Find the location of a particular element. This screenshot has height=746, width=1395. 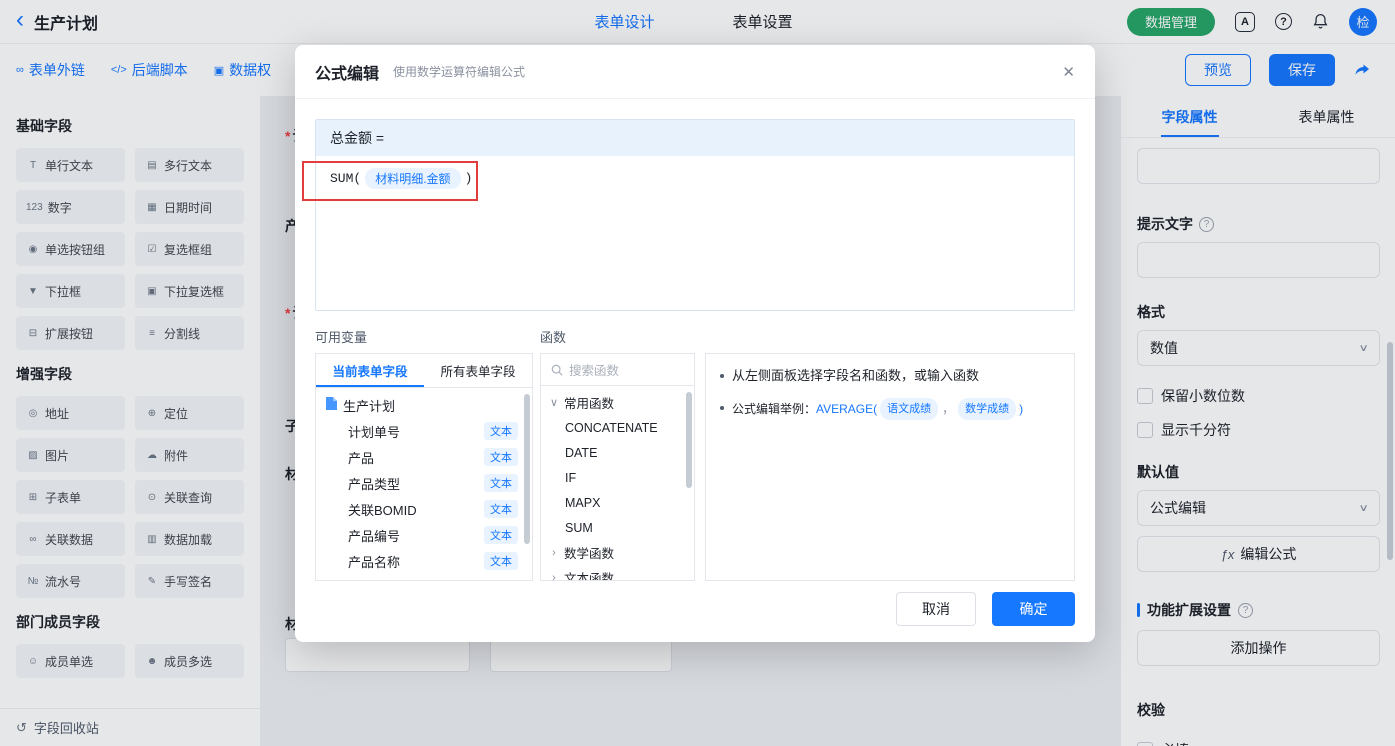

functions-scrollbar is located at coordinates (689, 440).